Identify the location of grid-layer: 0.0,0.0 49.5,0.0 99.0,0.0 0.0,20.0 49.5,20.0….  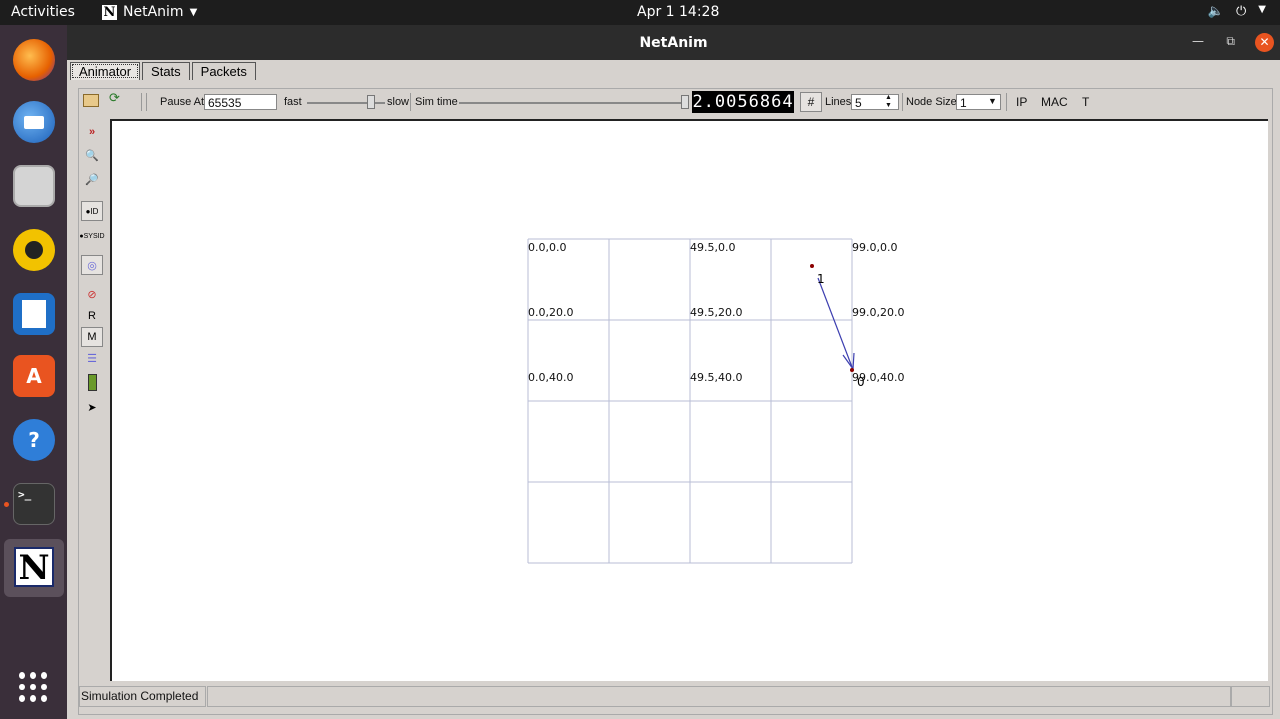
(715, 401).